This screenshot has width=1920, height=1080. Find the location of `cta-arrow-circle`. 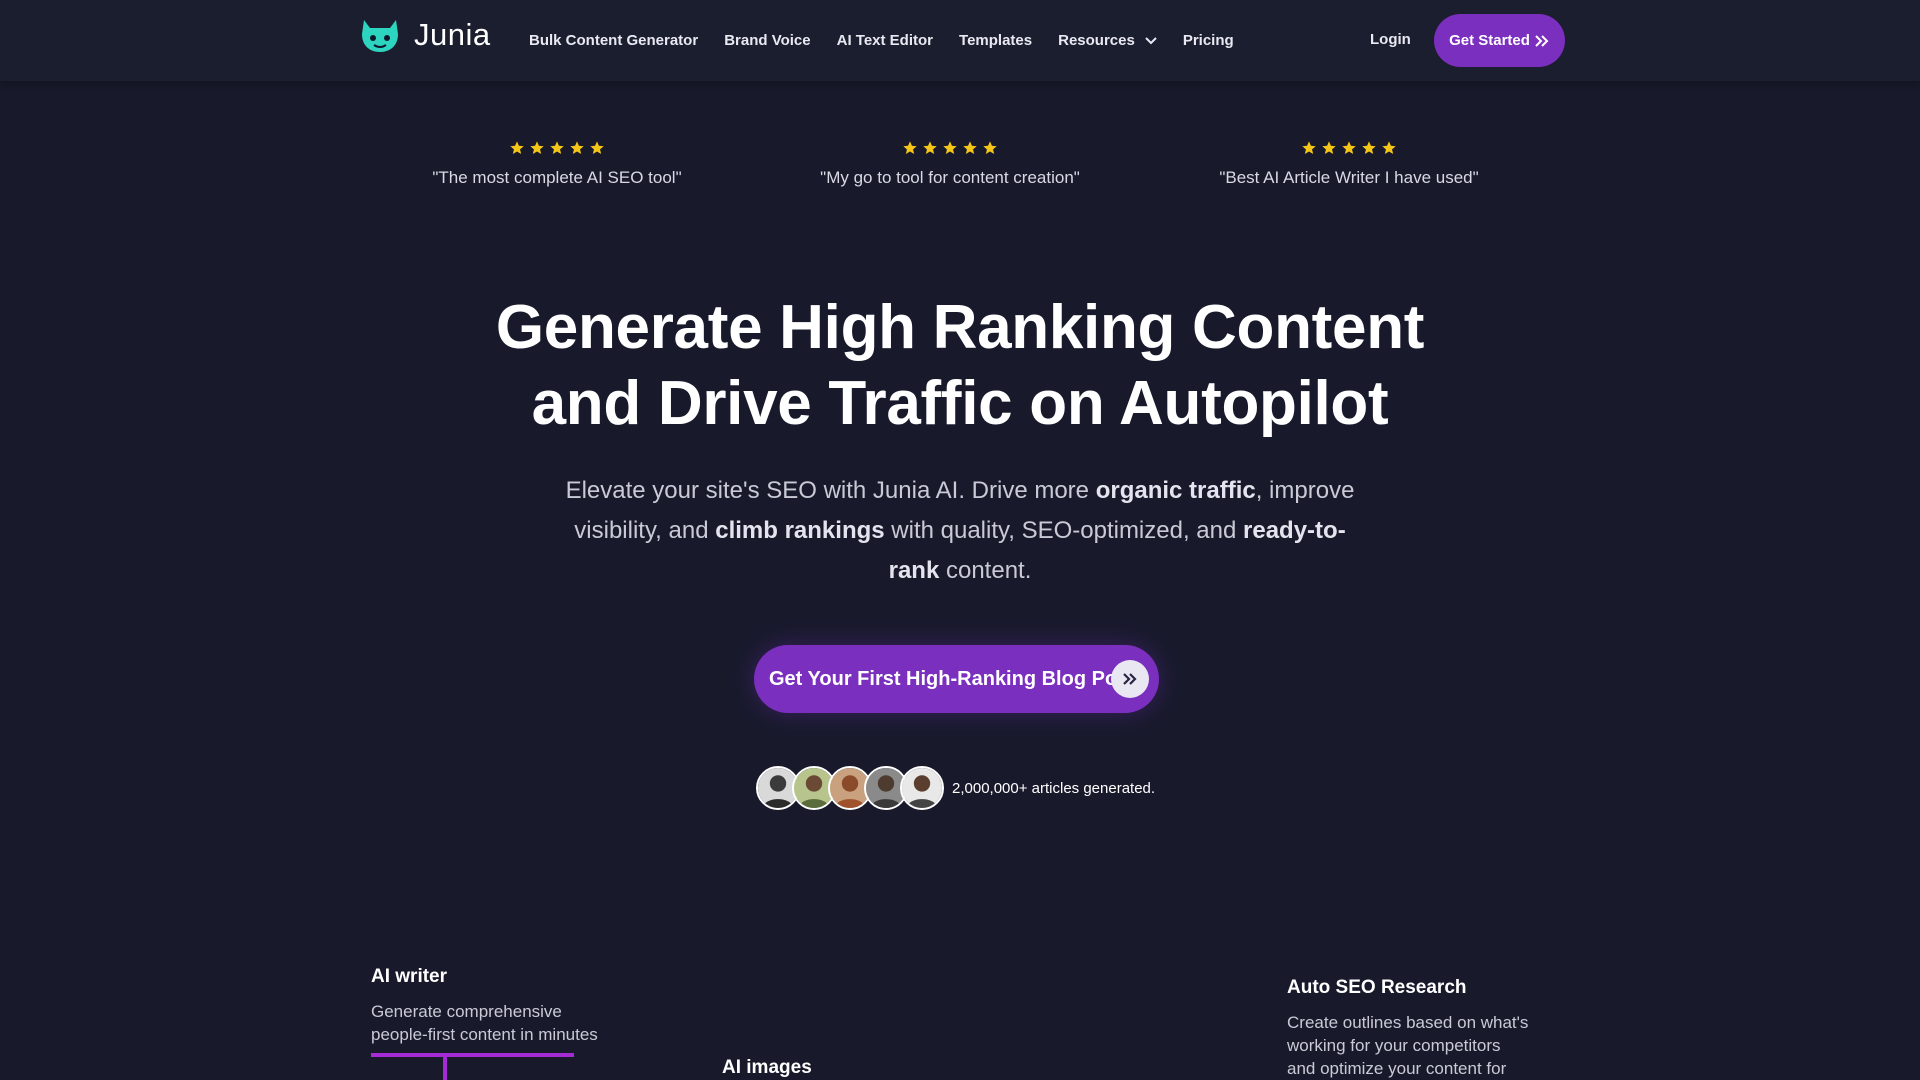

cta-arrow-circle is located at coordinates (1130, 679).